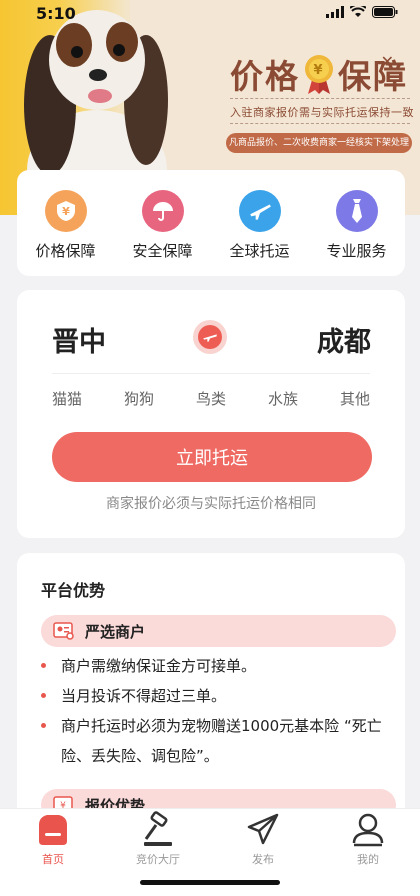  Describe the element at coordinates (358, 11) in the screenshot. I see `wifi-icon` at that location.